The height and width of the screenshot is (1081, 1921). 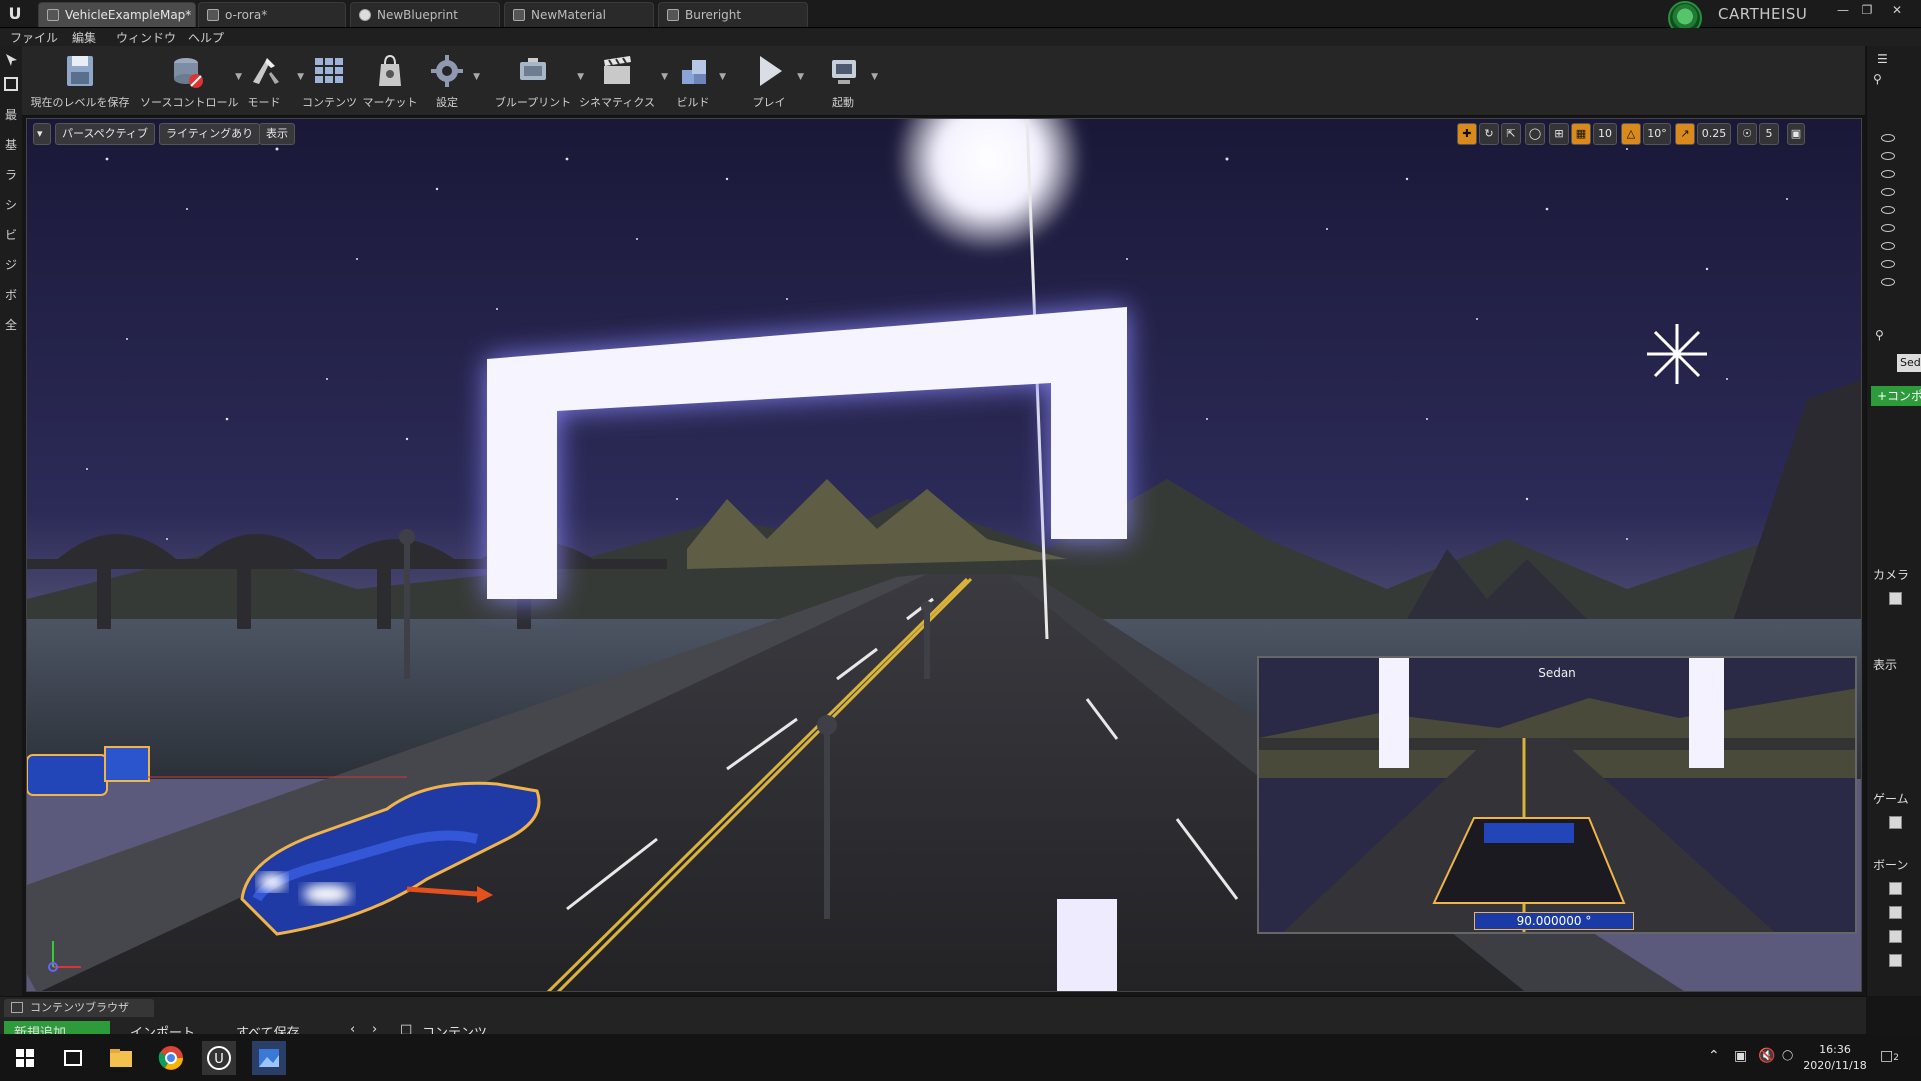 What do you see at coordinates (390, 70) in the screenshot?
I see `marketplace-bag-icon` at bounding box center [390, 70].